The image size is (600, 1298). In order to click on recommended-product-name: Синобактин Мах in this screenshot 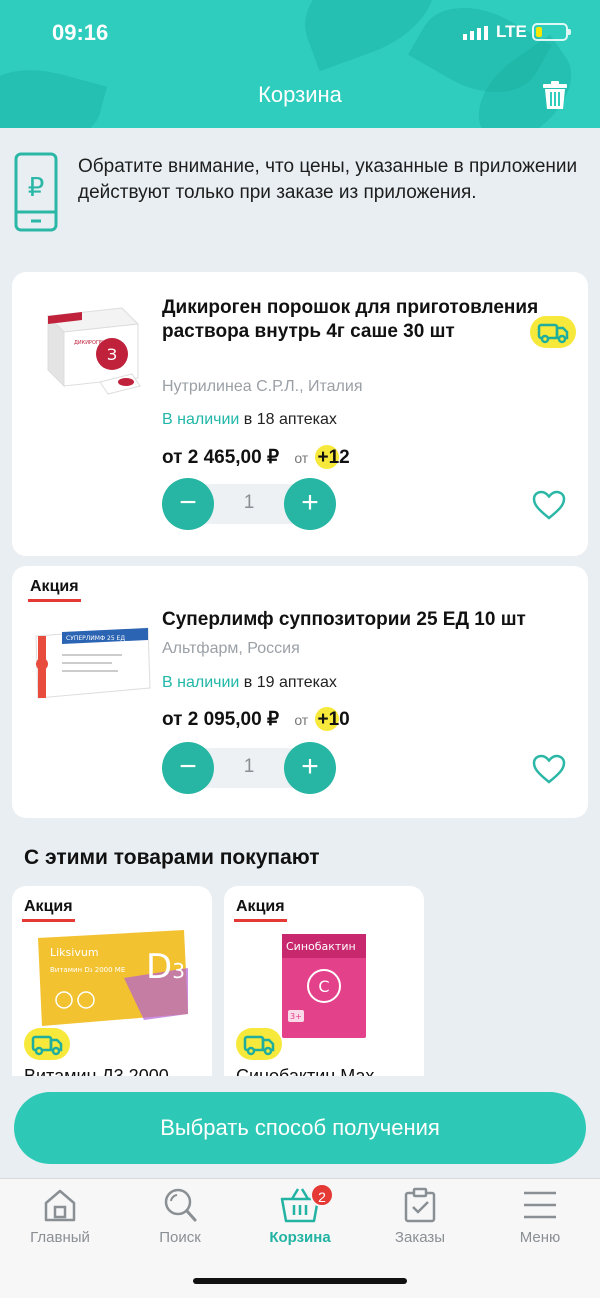, I will do `click(305, 1071)`.